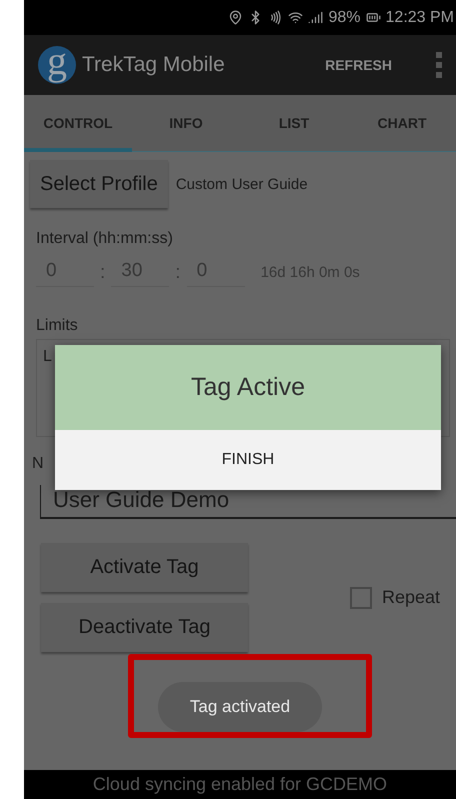 The height and width of the screenshot is (799, 456). I want to click on battery-percent: 98%, so click(344, 17).